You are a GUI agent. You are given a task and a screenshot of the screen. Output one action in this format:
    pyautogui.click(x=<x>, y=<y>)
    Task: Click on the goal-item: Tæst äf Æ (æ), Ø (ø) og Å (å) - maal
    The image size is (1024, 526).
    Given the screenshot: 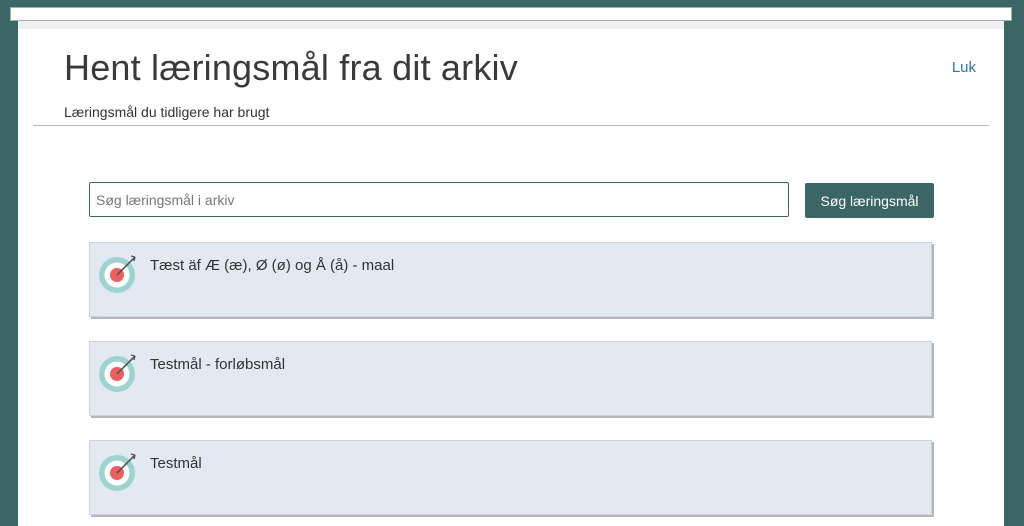 What is the action you would take?
    pyautogui.click(x=510, y=279)
    